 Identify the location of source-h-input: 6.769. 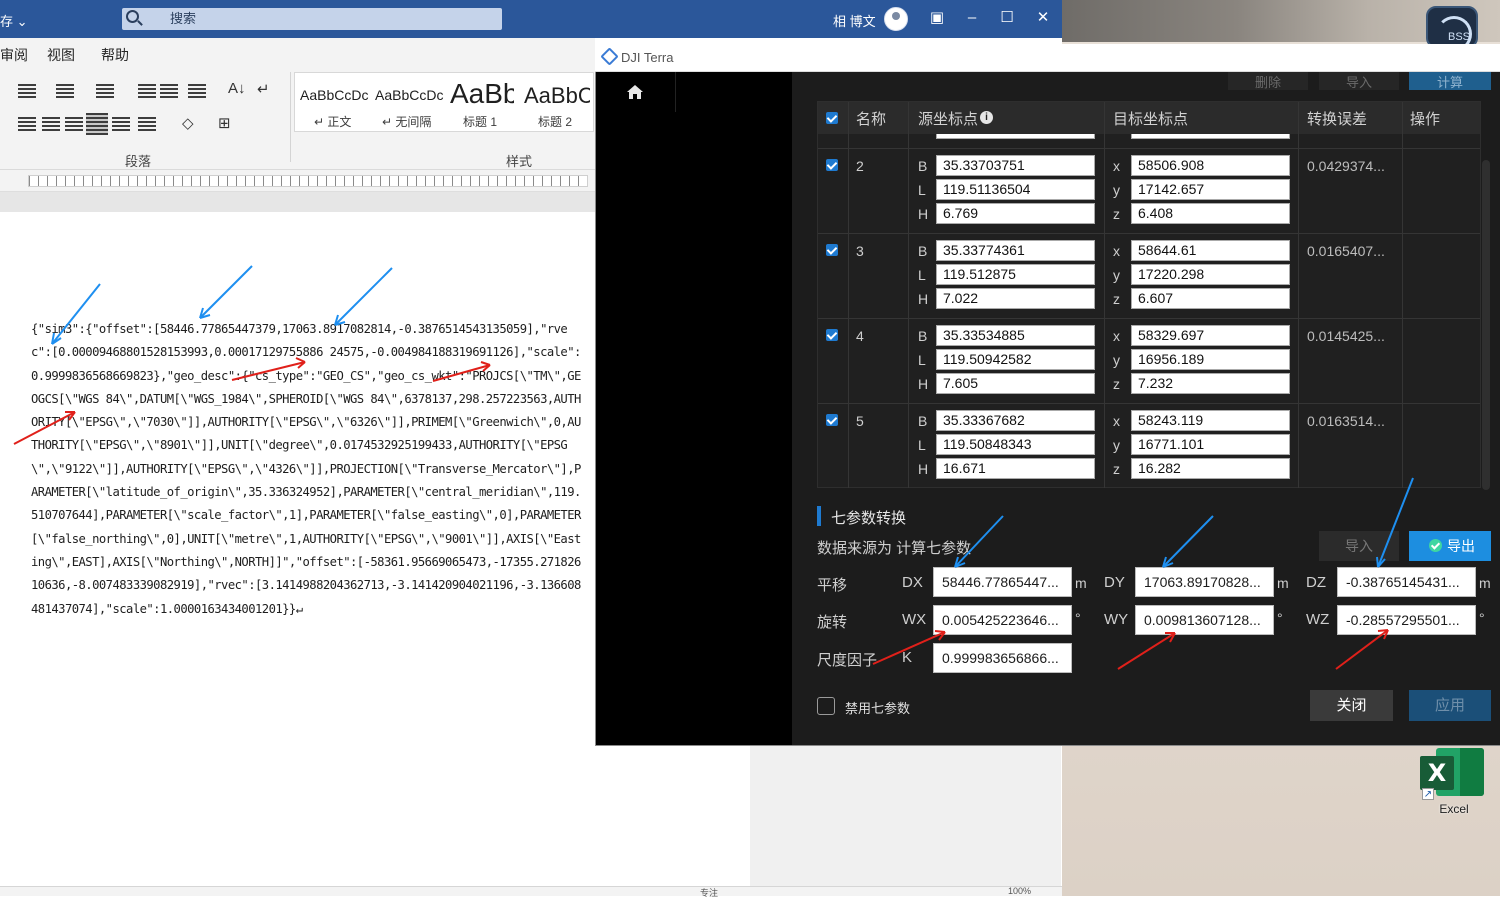
(1015, 213).